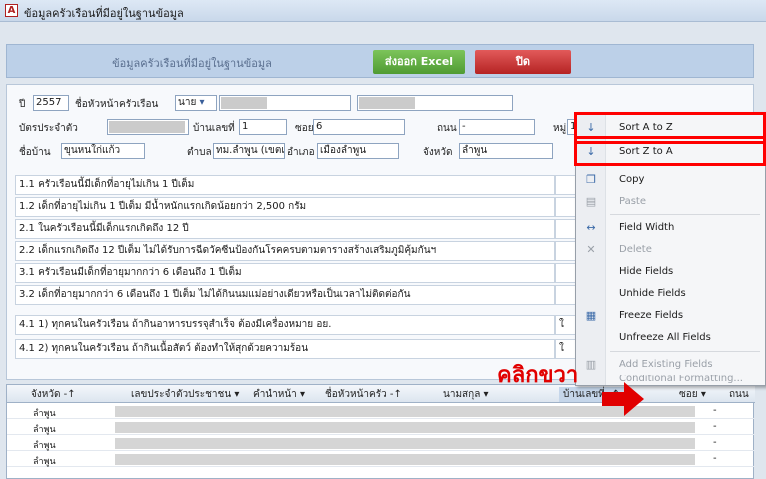 This screenshot has height=479, width=766. I want to click on menu-item-unfreeze-all-fields: Unfreeze All Fields, so click(670, 338).